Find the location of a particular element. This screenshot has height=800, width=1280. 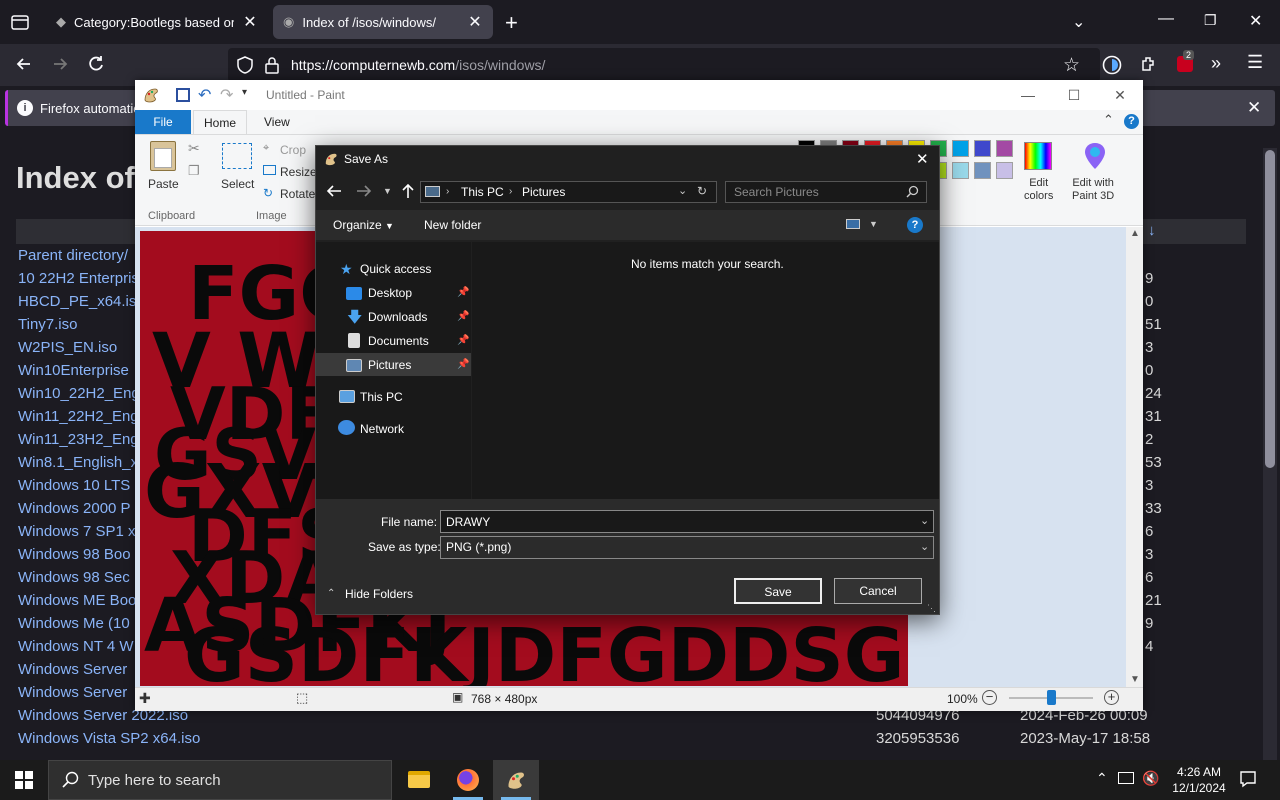

list-item-link: HBCD_PE_x64.iso is located at coordinates (81, 301).